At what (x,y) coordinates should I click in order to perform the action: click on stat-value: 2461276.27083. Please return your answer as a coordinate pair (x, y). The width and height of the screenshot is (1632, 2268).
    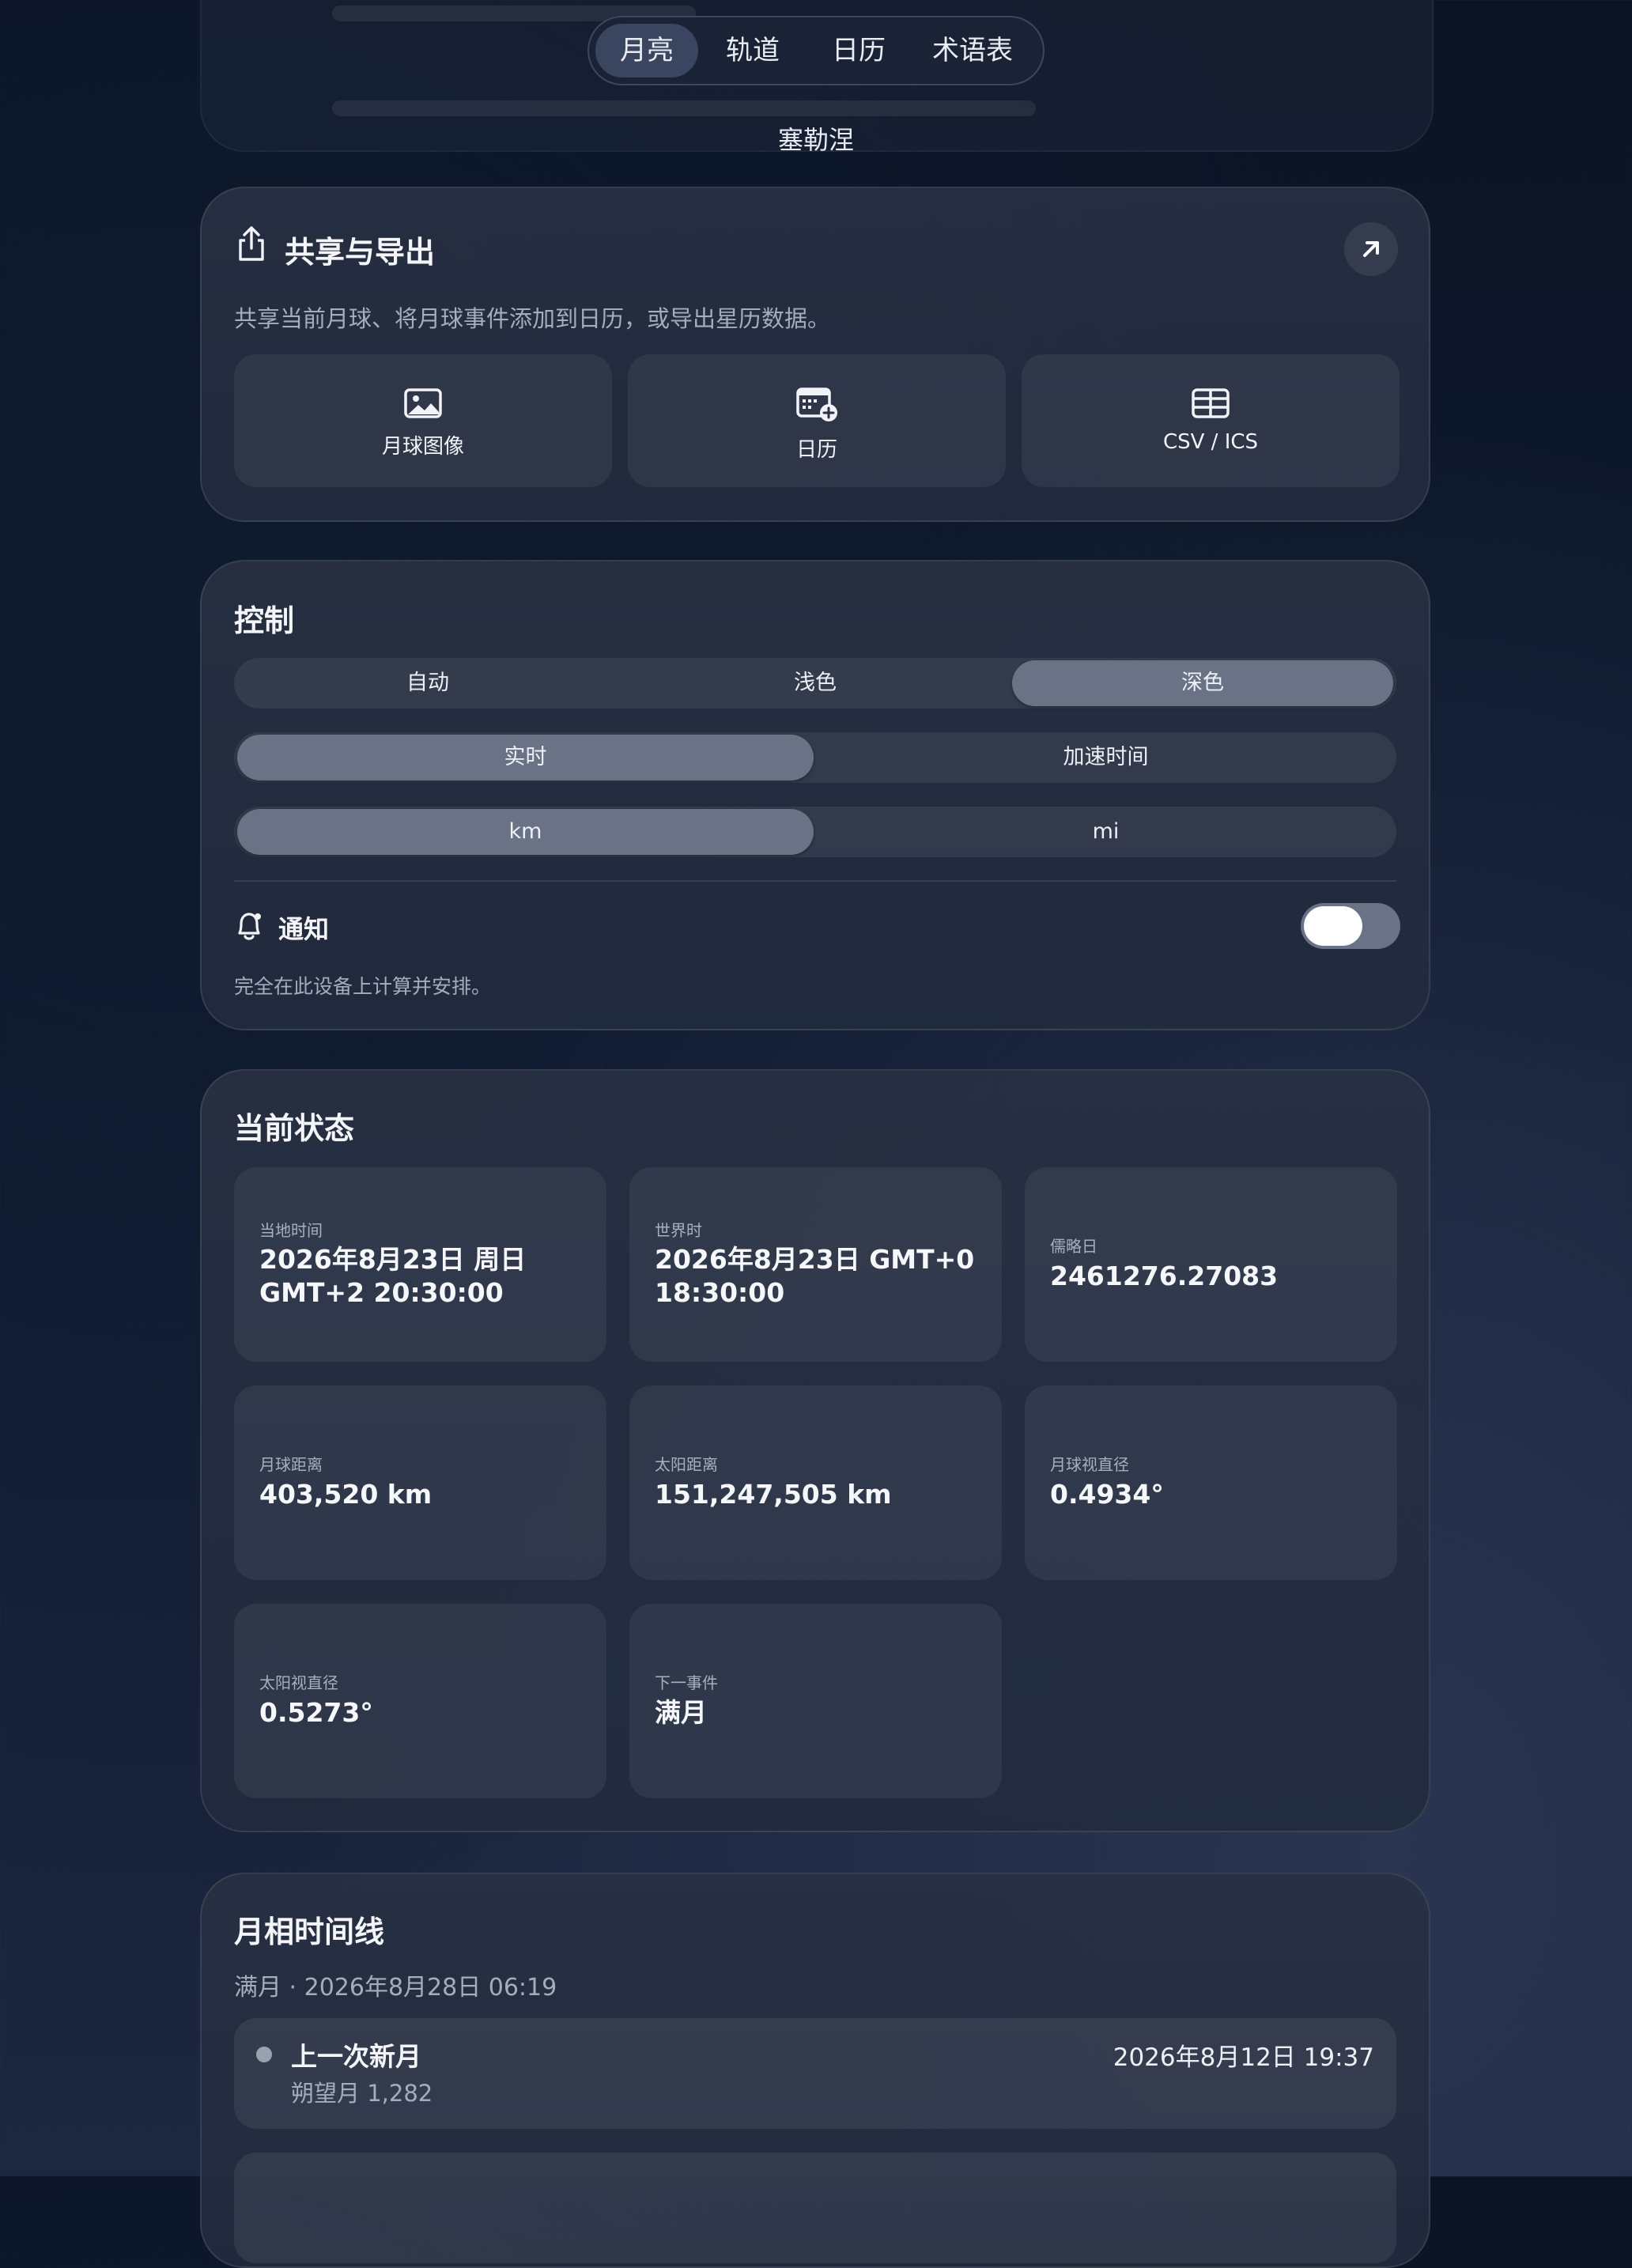
    Looking at the image, I should click on (1164, 1276).